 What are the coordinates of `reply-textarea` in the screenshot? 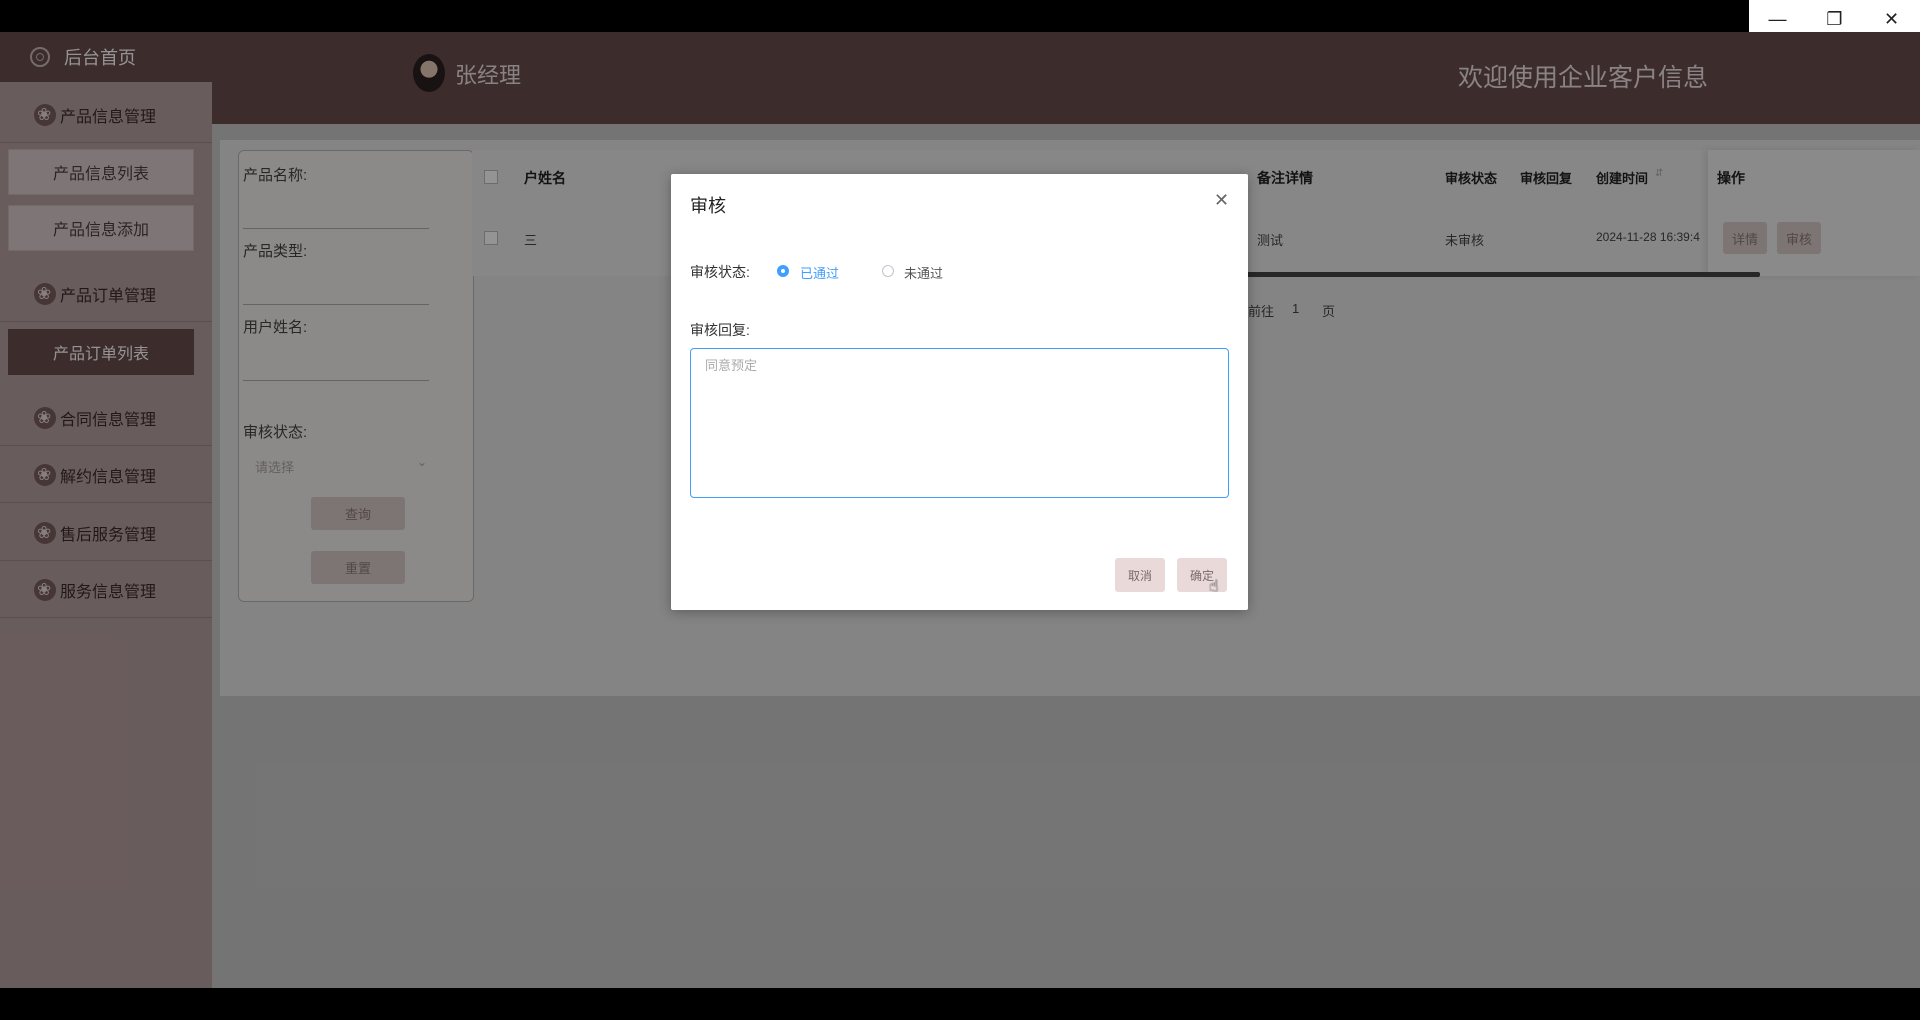 It's located at (959, 423).